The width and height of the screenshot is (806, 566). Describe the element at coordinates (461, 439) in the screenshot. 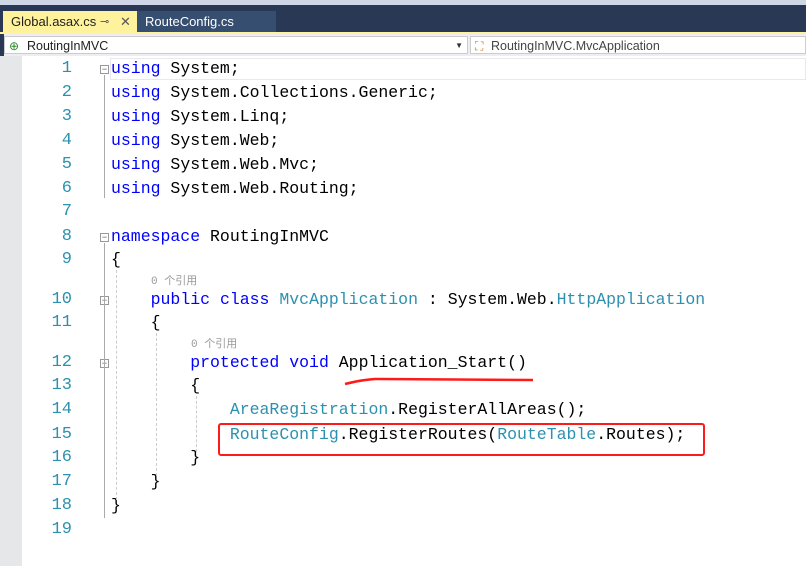

I see `red-highlight-box` at that location.